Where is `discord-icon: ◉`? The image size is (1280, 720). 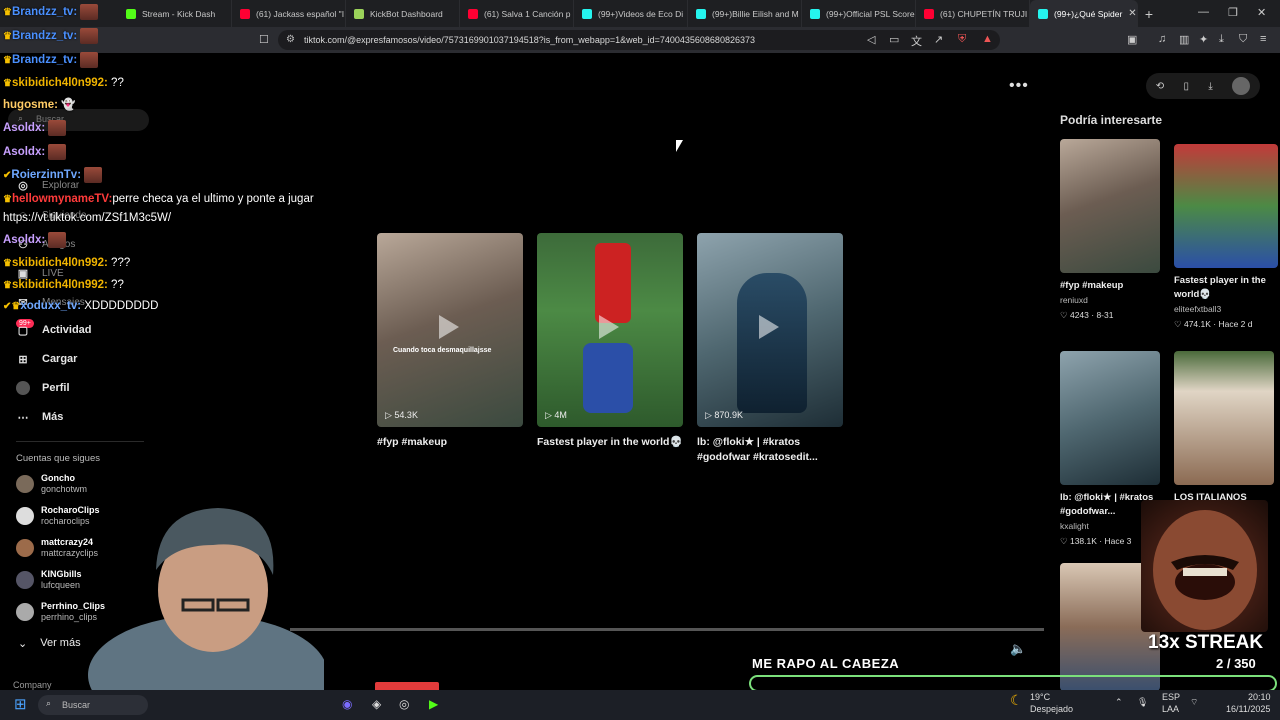 discord-icon: ◉ is located at coordinates (347, 704).